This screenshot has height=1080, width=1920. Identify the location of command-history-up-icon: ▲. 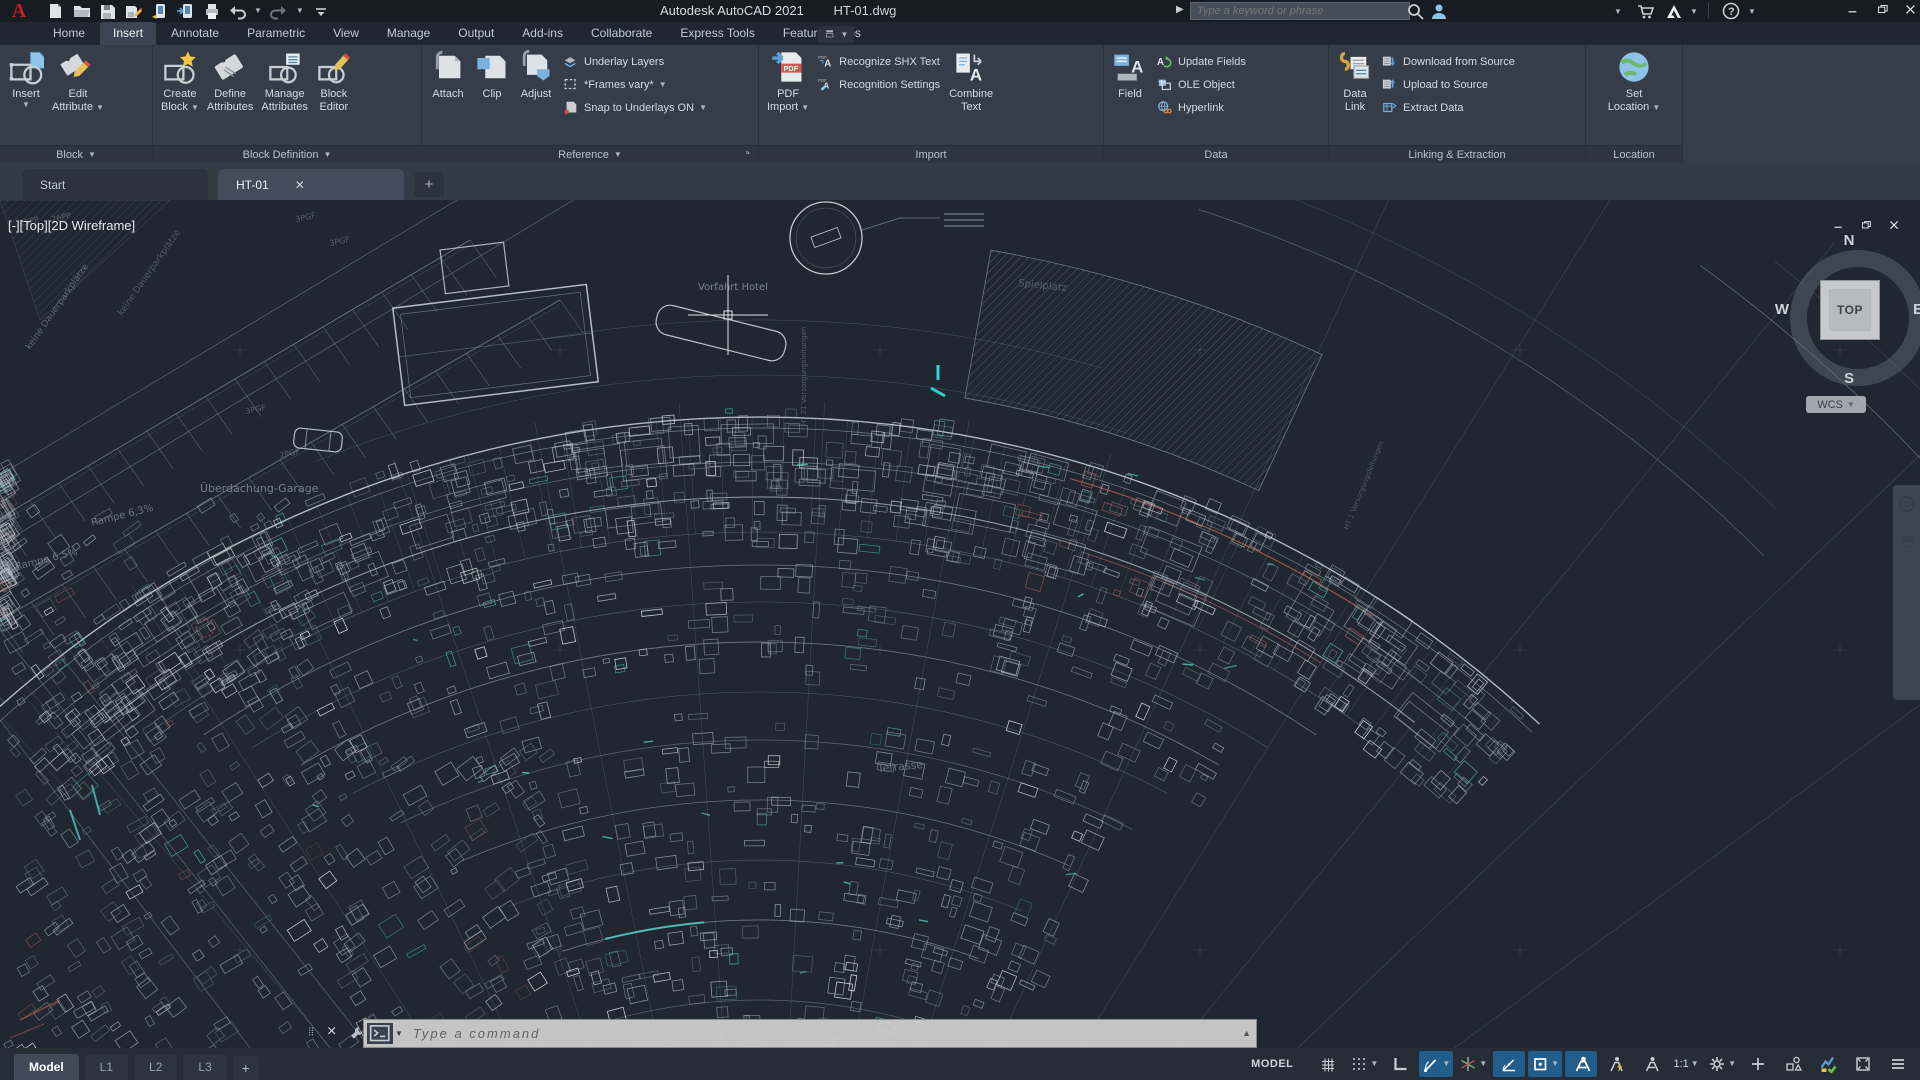
(1246, 1033).